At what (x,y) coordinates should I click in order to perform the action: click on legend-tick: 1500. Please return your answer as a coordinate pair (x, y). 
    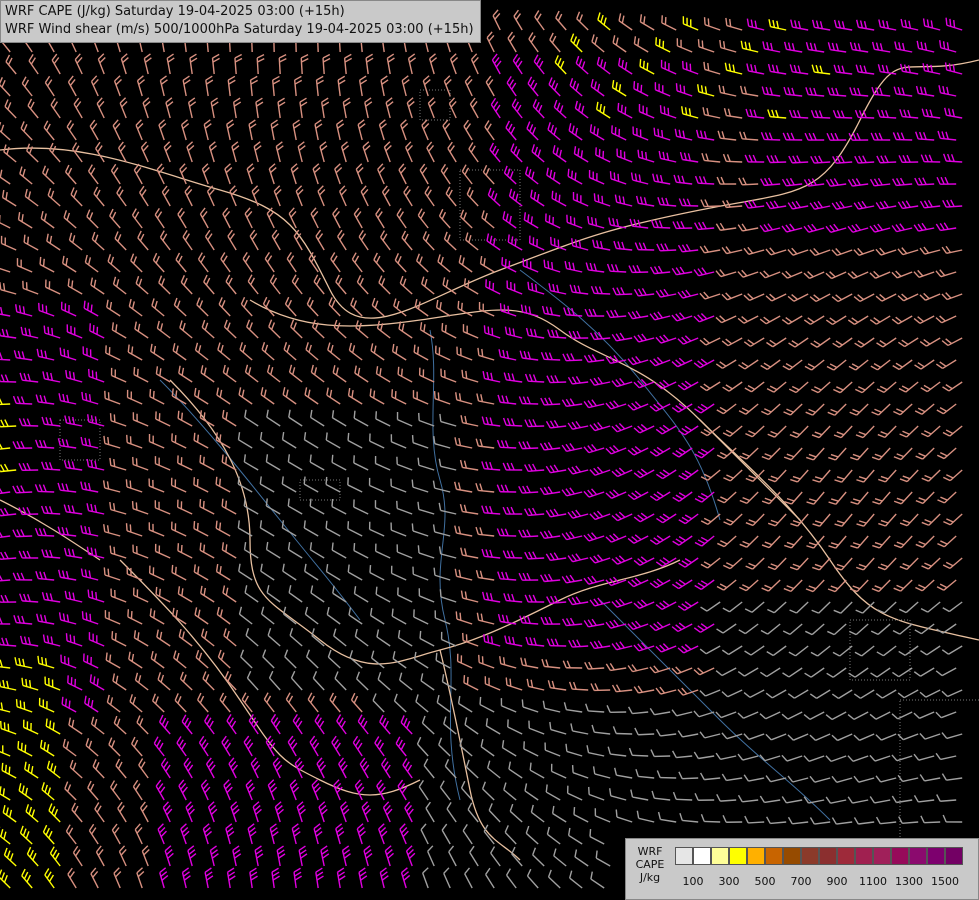
    Looking at the image, I should click on (945, 881).